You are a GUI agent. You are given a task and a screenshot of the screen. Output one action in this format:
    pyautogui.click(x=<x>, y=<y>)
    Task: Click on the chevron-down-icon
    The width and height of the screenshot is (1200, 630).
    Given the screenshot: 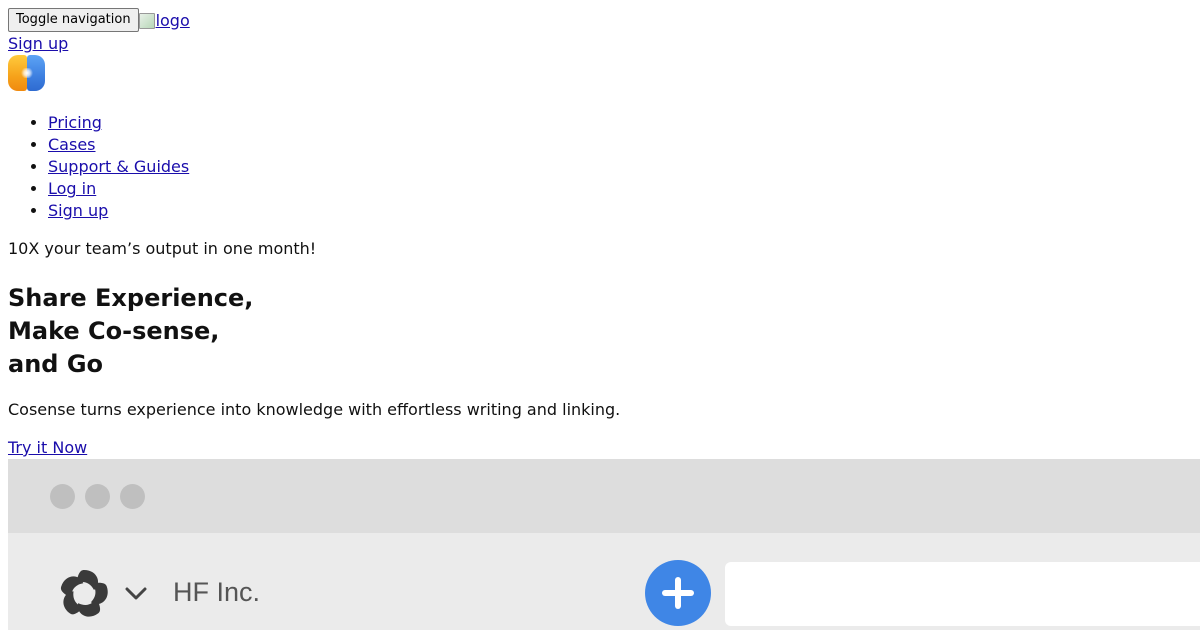 What is the action you would take?
    pyautogui.click(x=136, y=593)
    